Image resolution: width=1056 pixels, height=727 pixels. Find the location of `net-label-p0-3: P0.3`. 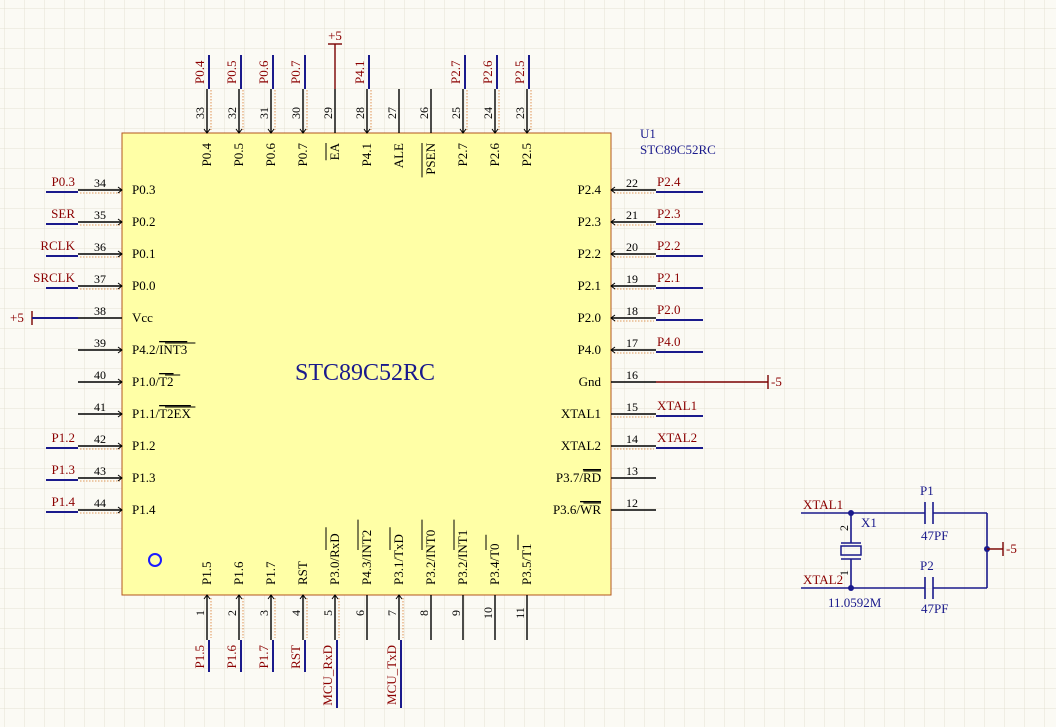

net-label-p0-3: P0.3 is located at coordinates (63, 181).